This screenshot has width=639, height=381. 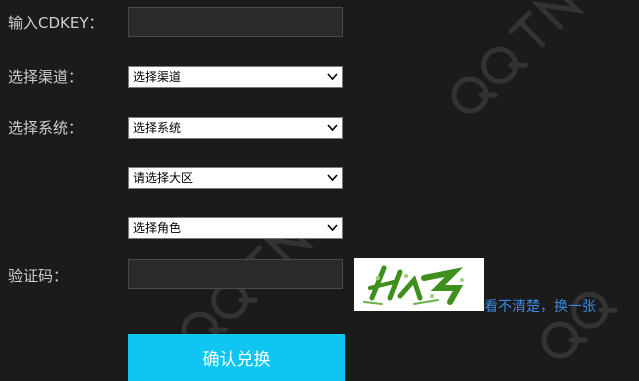 I want to click on channel-select: 选择渠道, so click(x=235, y=77).